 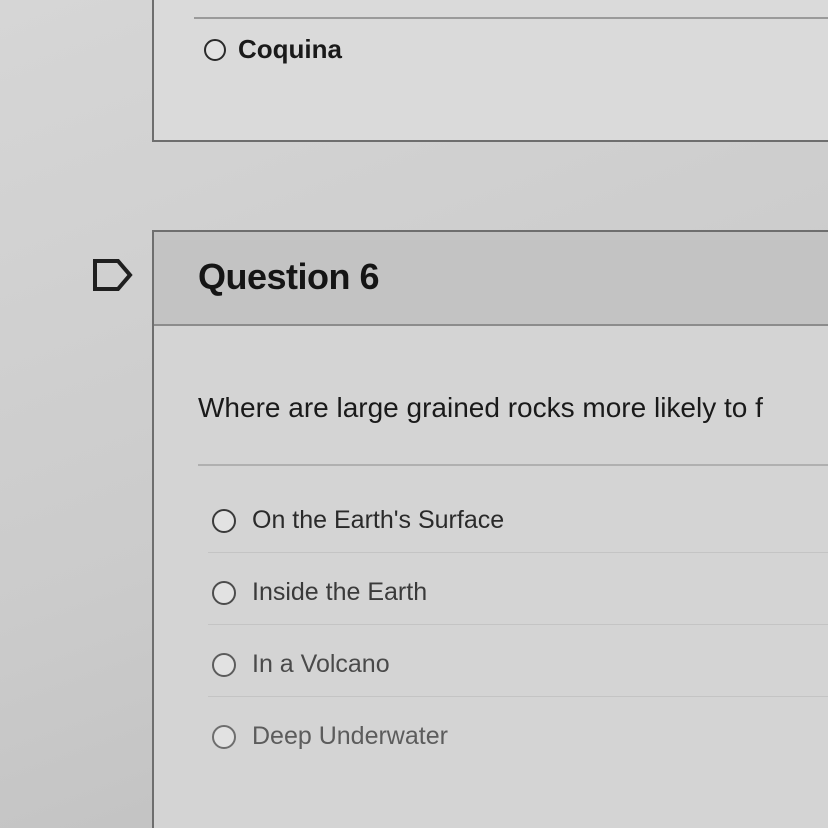 I want to click on answer-option-coquina: Coquina, so click(x=273, y=49).